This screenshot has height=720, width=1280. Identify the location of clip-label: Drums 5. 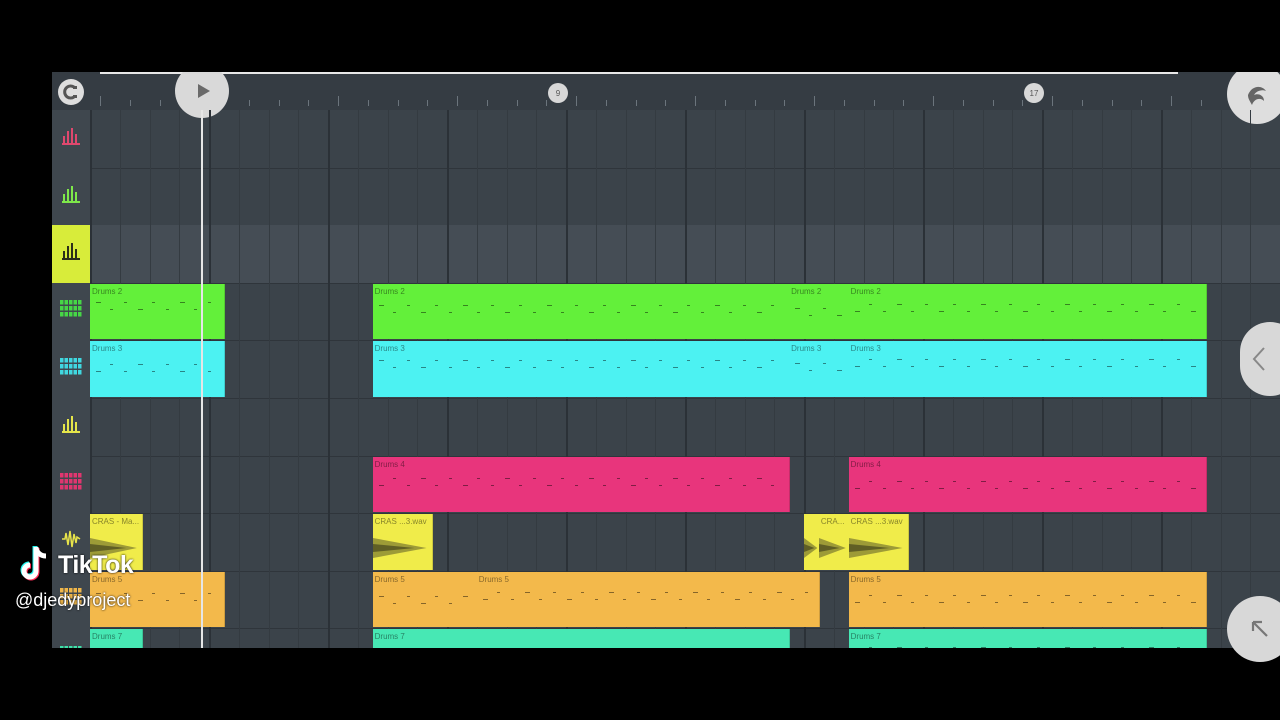
(865, 579).